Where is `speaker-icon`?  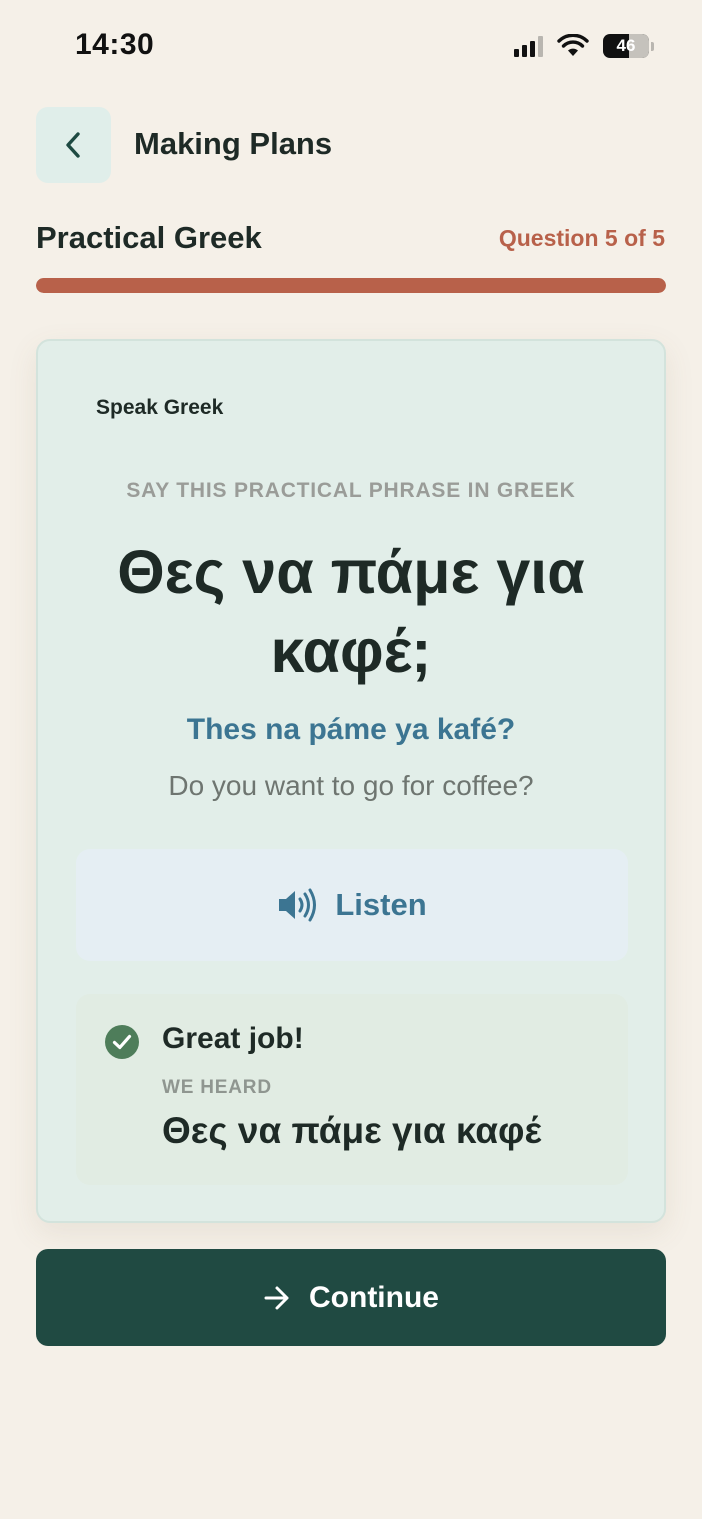
speaker-icon is located at coordinates (298, 905).